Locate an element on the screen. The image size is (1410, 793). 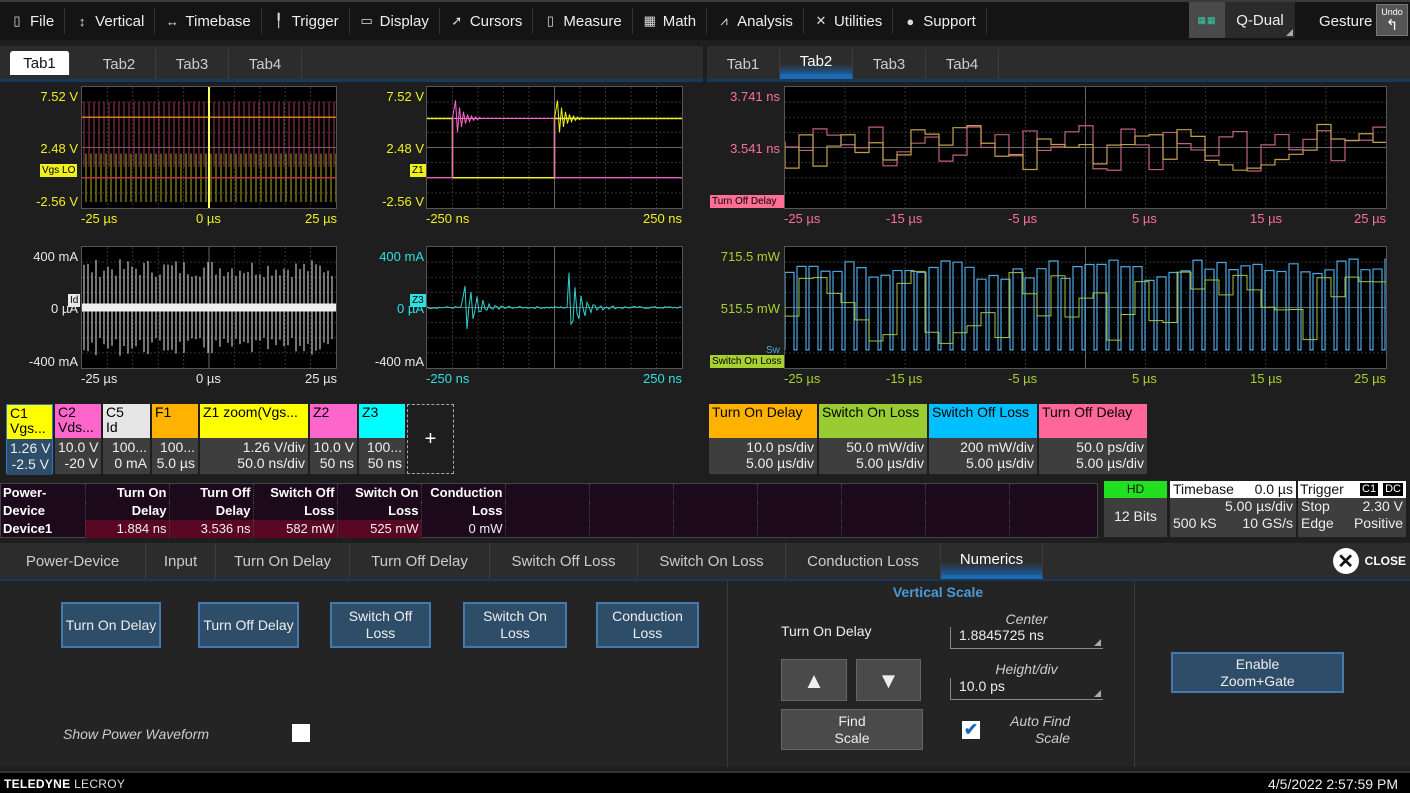
zoom-z3-descriptor: Z3 100... 50 ns is located at coordinates (382, 439).